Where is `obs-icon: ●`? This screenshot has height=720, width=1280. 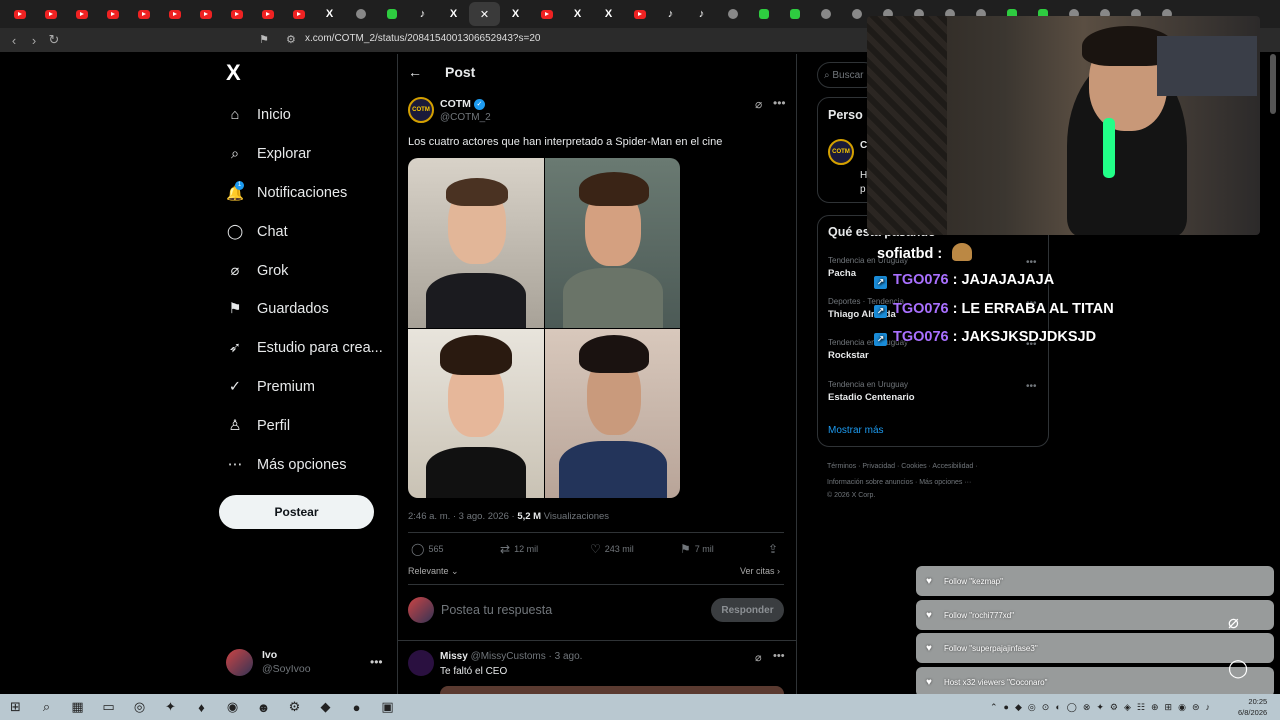 obs-icon: ● is located at coordinates (356, 707).